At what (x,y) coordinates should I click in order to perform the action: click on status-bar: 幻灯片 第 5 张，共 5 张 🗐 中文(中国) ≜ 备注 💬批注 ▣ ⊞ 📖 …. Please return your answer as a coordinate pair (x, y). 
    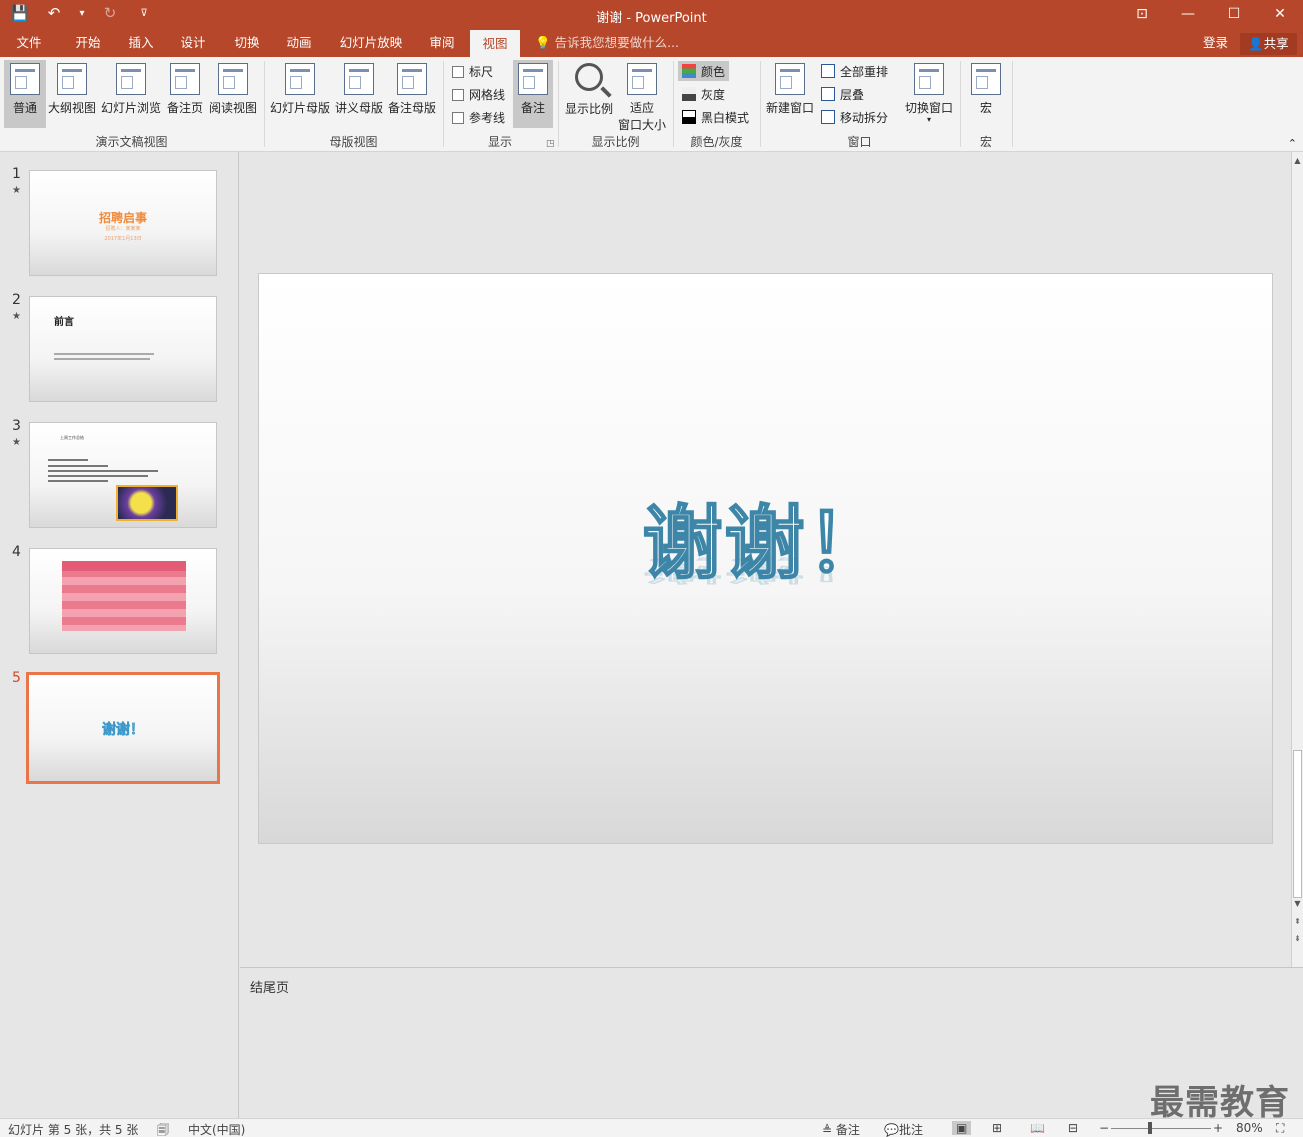
    Looking at the image, I should click on (651, 1127).